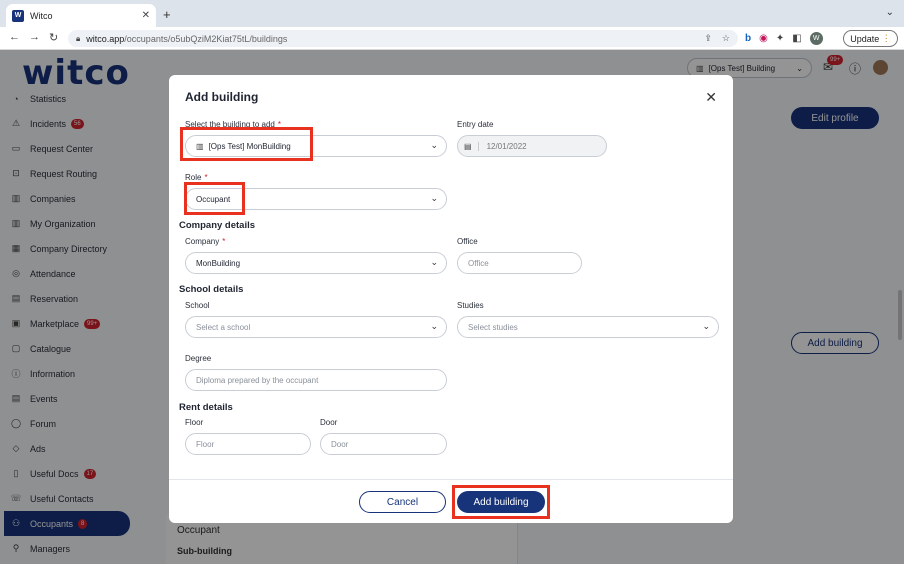 This screenshot has height=564, width=904. Describe the element at coordinates (81, 15) in the screenshot. I see `browser-tab: W Witco ✕` at that location.